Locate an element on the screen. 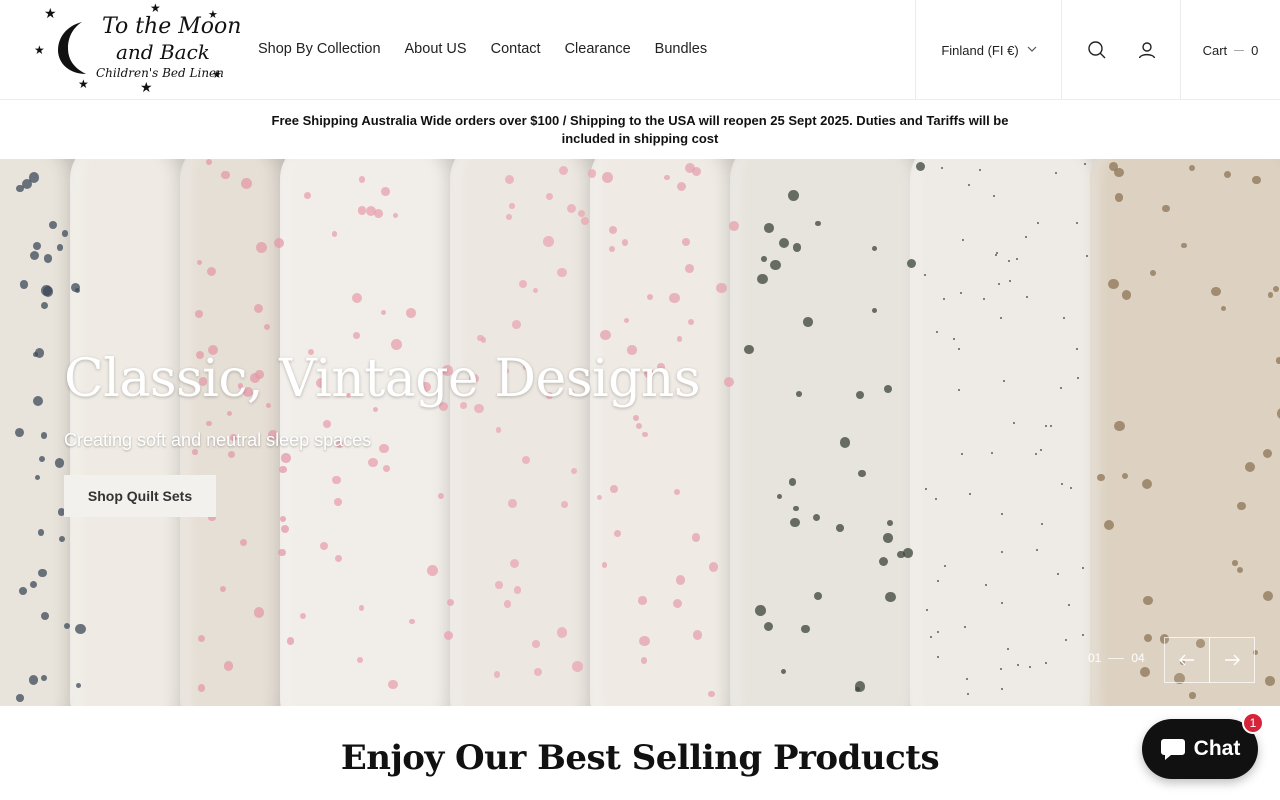 This screenshot has width=1280, height=800. nav-bundles: Bundles is located at coordinates (681, 49).